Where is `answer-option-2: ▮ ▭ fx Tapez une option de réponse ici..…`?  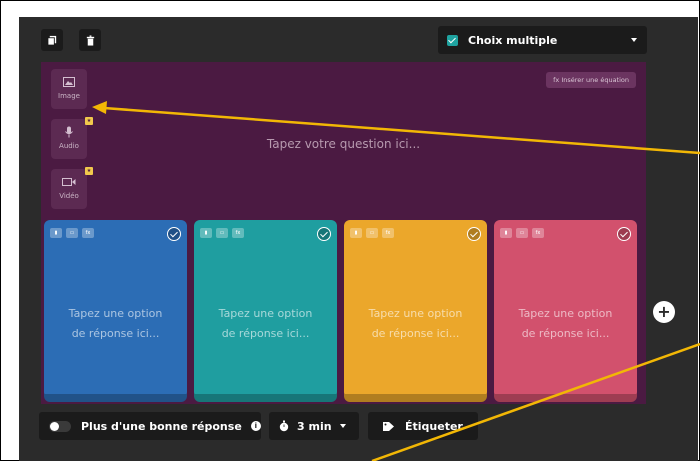 answer-option-2: ▮ ▭ fx Tapez une option de réponse ici..… is located at coordinates (265, 311).